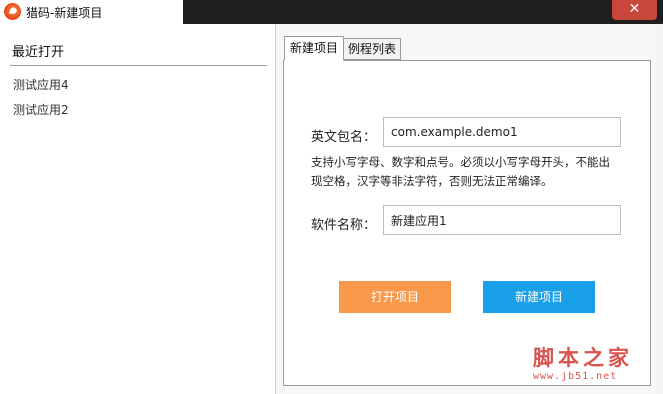 The height and width of the screenshot is (394, 663). I want to click on watermark-logo: 脚本之家, so click(583, 357).